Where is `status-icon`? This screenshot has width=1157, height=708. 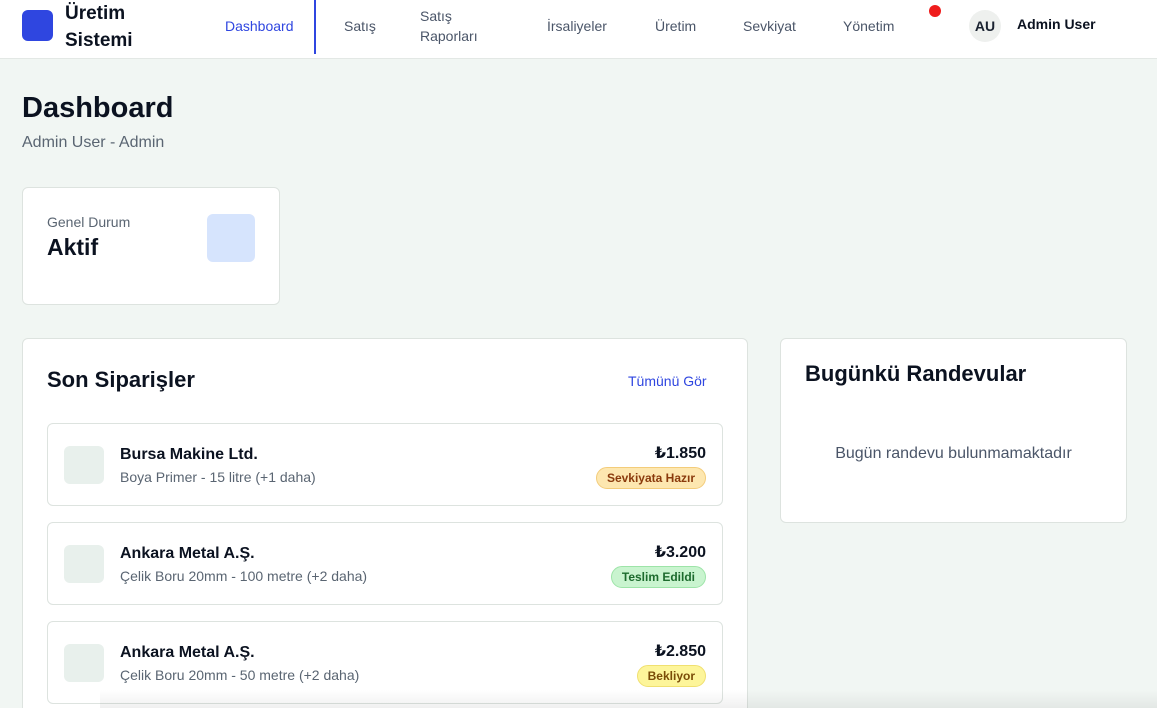 status-icon is located at coordinates (231, 238).